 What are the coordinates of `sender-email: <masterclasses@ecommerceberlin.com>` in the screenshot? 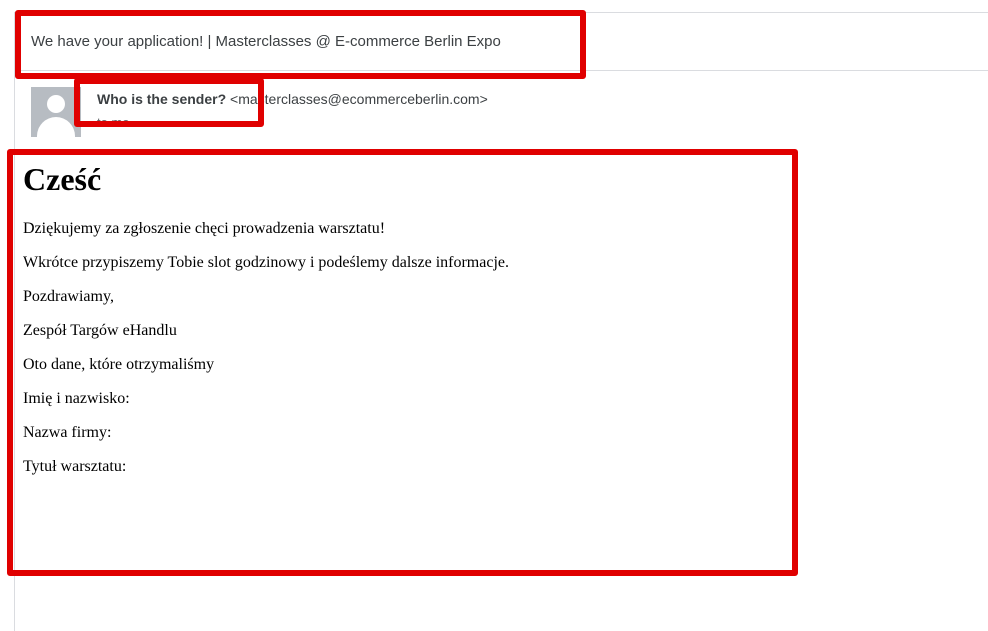 It's located at (359, 99).